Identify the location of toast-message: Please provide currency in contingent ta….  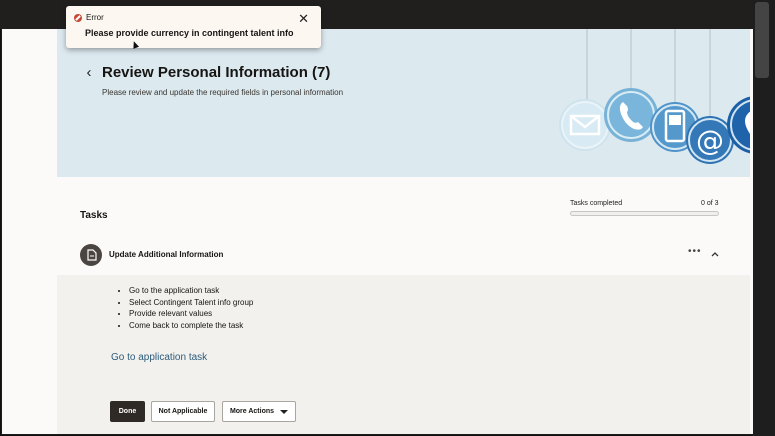
(189, 33).